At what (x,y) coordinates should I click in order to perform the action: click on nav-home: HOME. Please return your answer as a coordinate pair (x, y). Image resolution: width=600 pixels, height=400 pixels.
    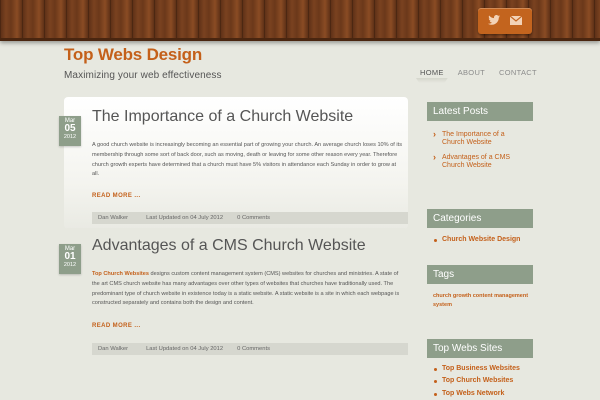
    Looking at the image, I should click on (432, 72).